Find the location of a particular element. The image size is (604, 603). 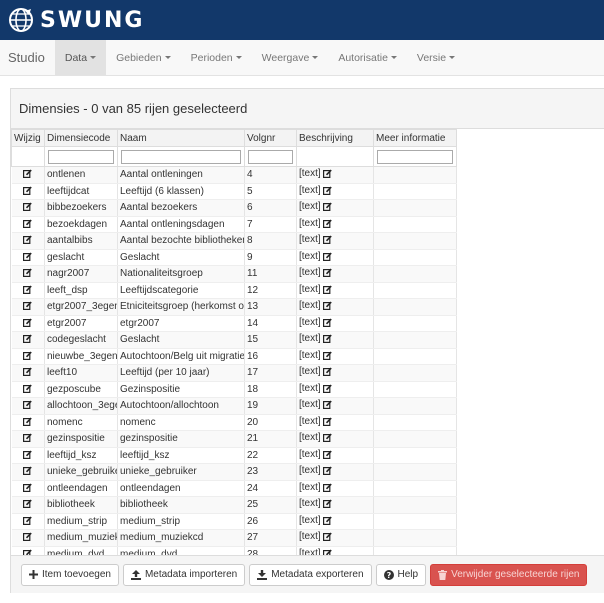

table-row: unieke_gebruiker unieke_gebruiker 23 [text] is located at coordinates (234, 472).